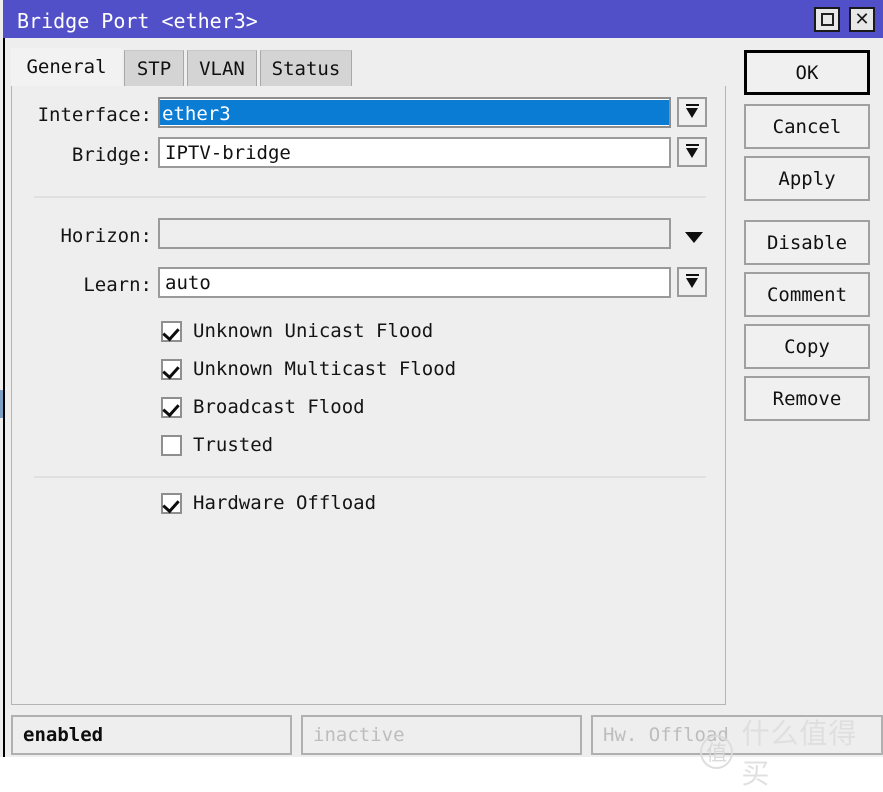  I want to click on remove-button-label: Remove, so click(807, 398).